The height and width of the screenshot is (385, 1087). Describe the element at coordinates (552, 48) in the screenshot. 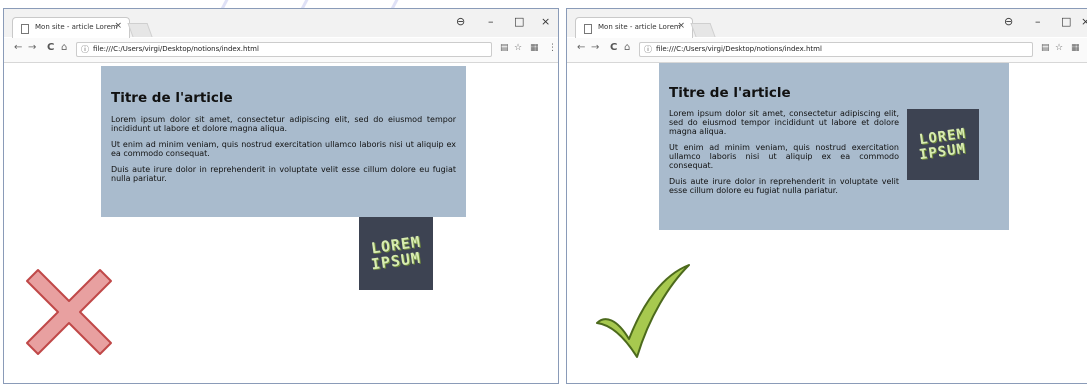

I see `menu-icon: ⋮` at that location.